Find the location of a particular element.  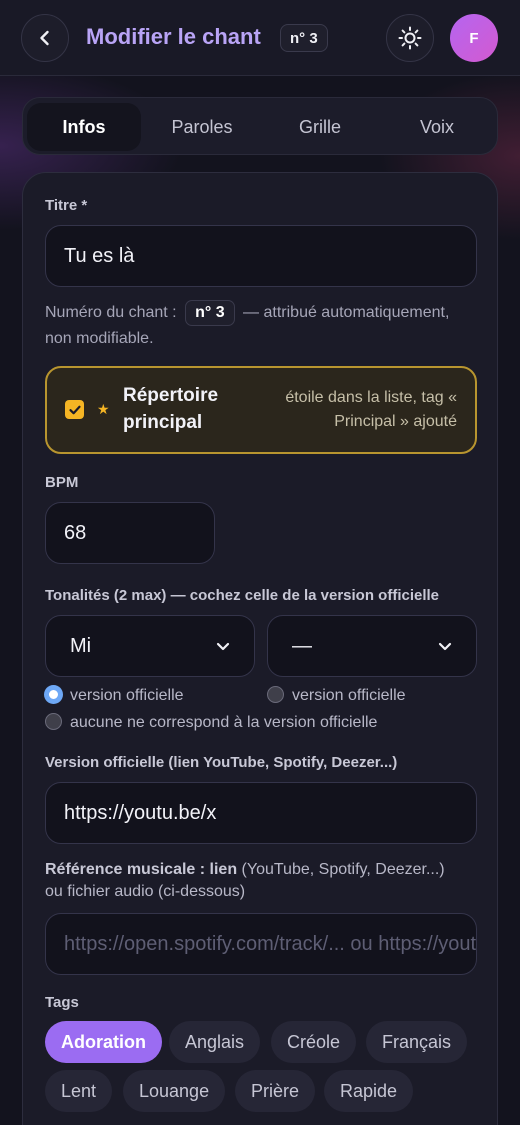

radio-official-key2: version officielle is located at coordinates (336, 695).